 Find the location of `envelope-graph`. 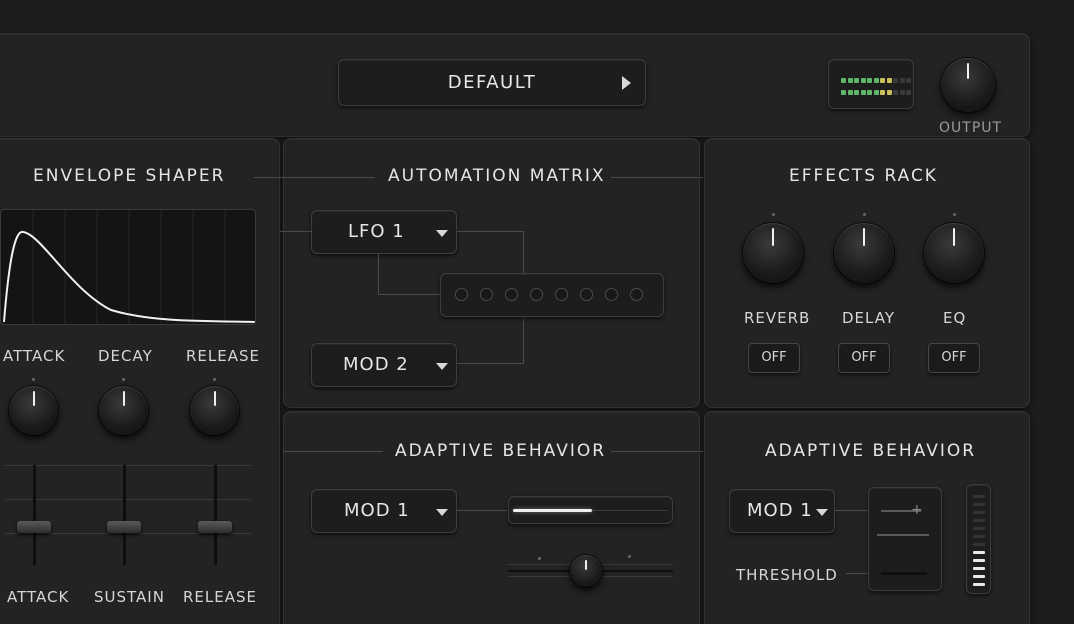

envelope-graph is located at coordinates (128, 267).